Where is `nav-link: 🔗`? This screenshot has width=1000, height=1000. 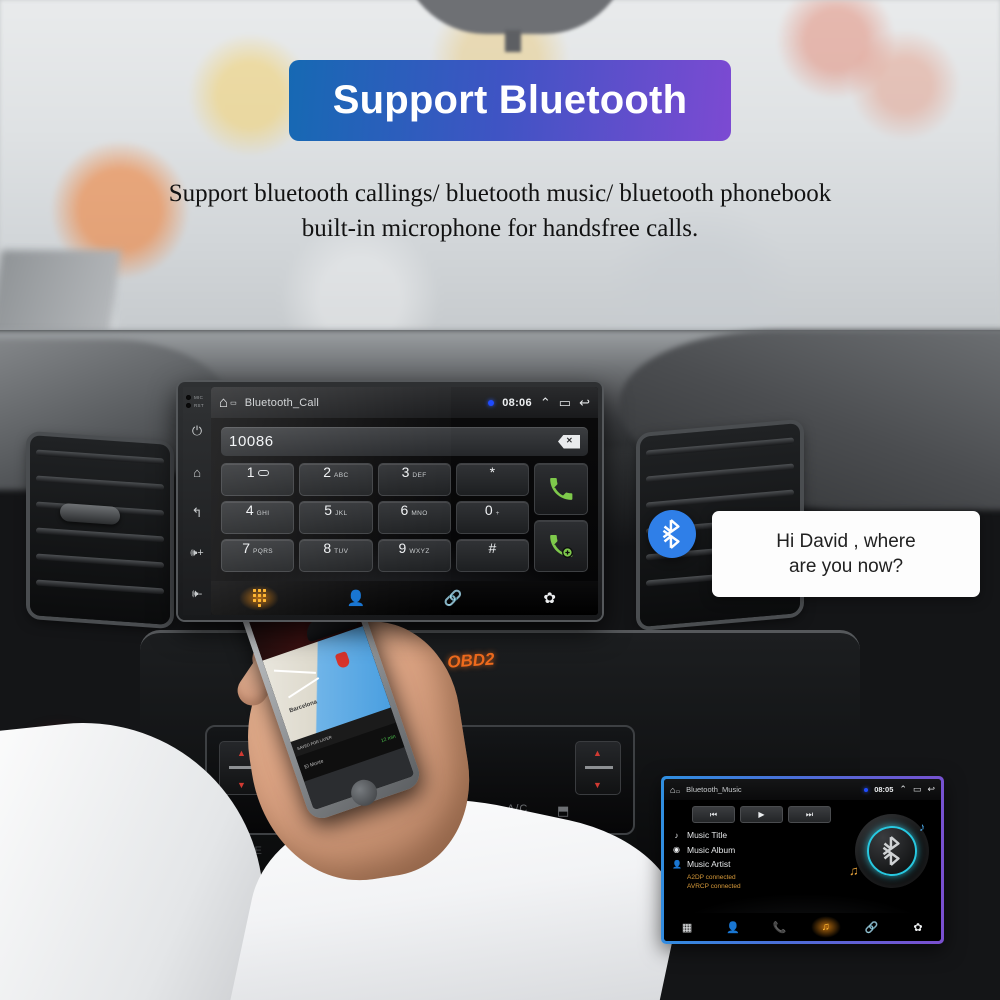
nav-link: 🔗 is located at coordinates (453, 598).